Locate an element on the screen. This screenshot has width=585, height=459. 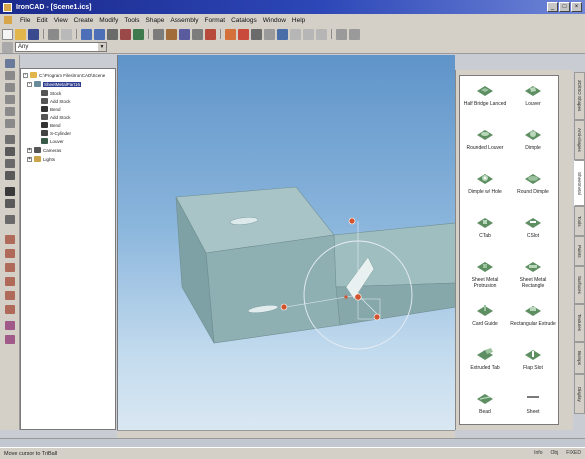
select-arrow-icon is located at coordinates (341, 34).